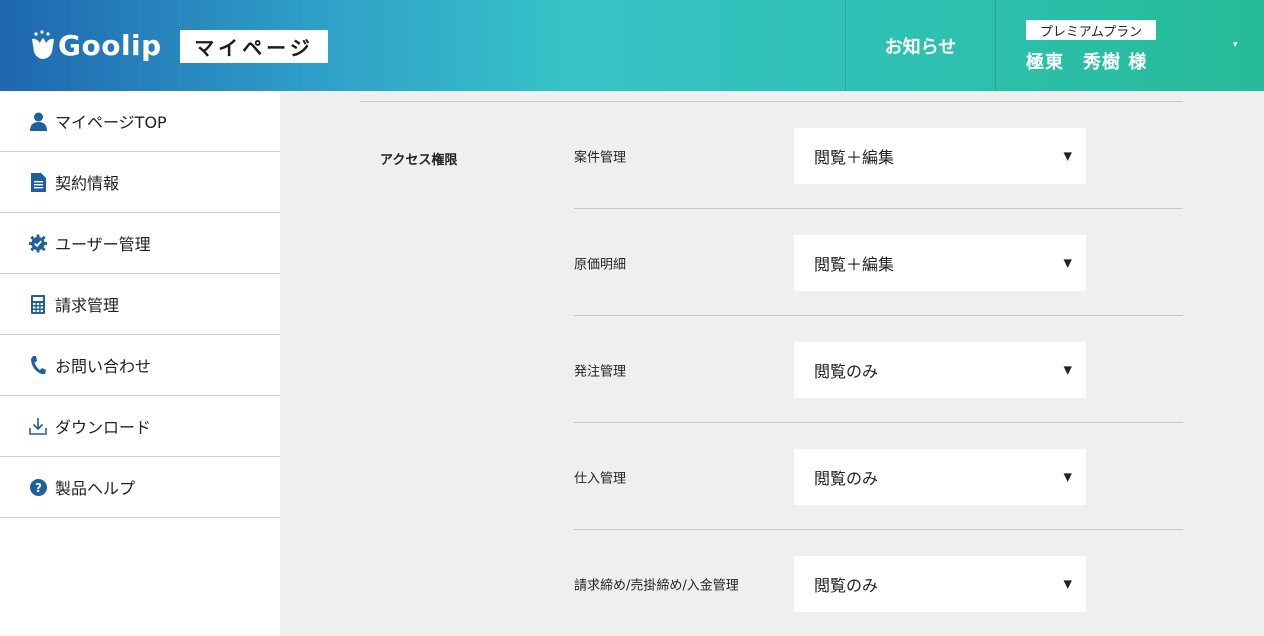  I want to click on logo-text: Goolip, so click(110, 45).